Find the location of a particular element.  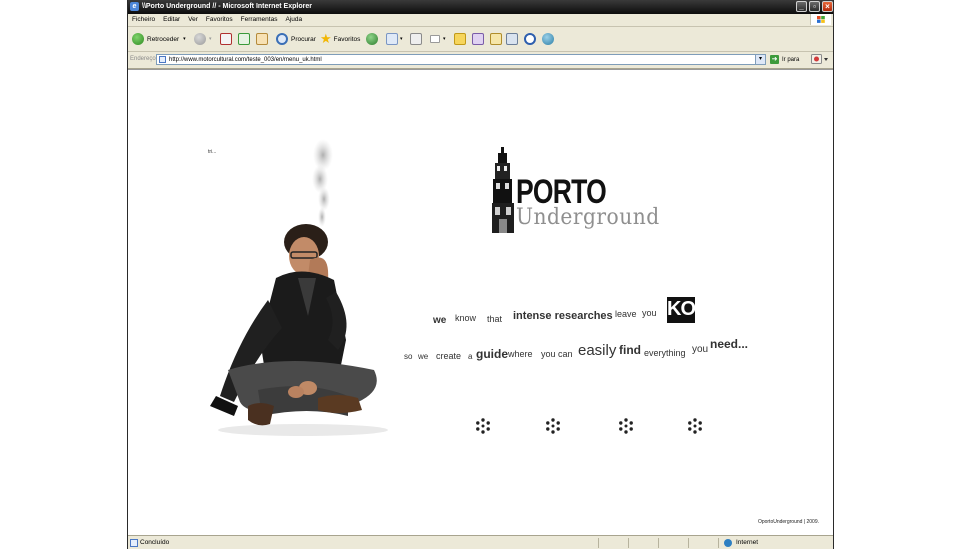

thinking-man-image is located at coordinates (299, 330).